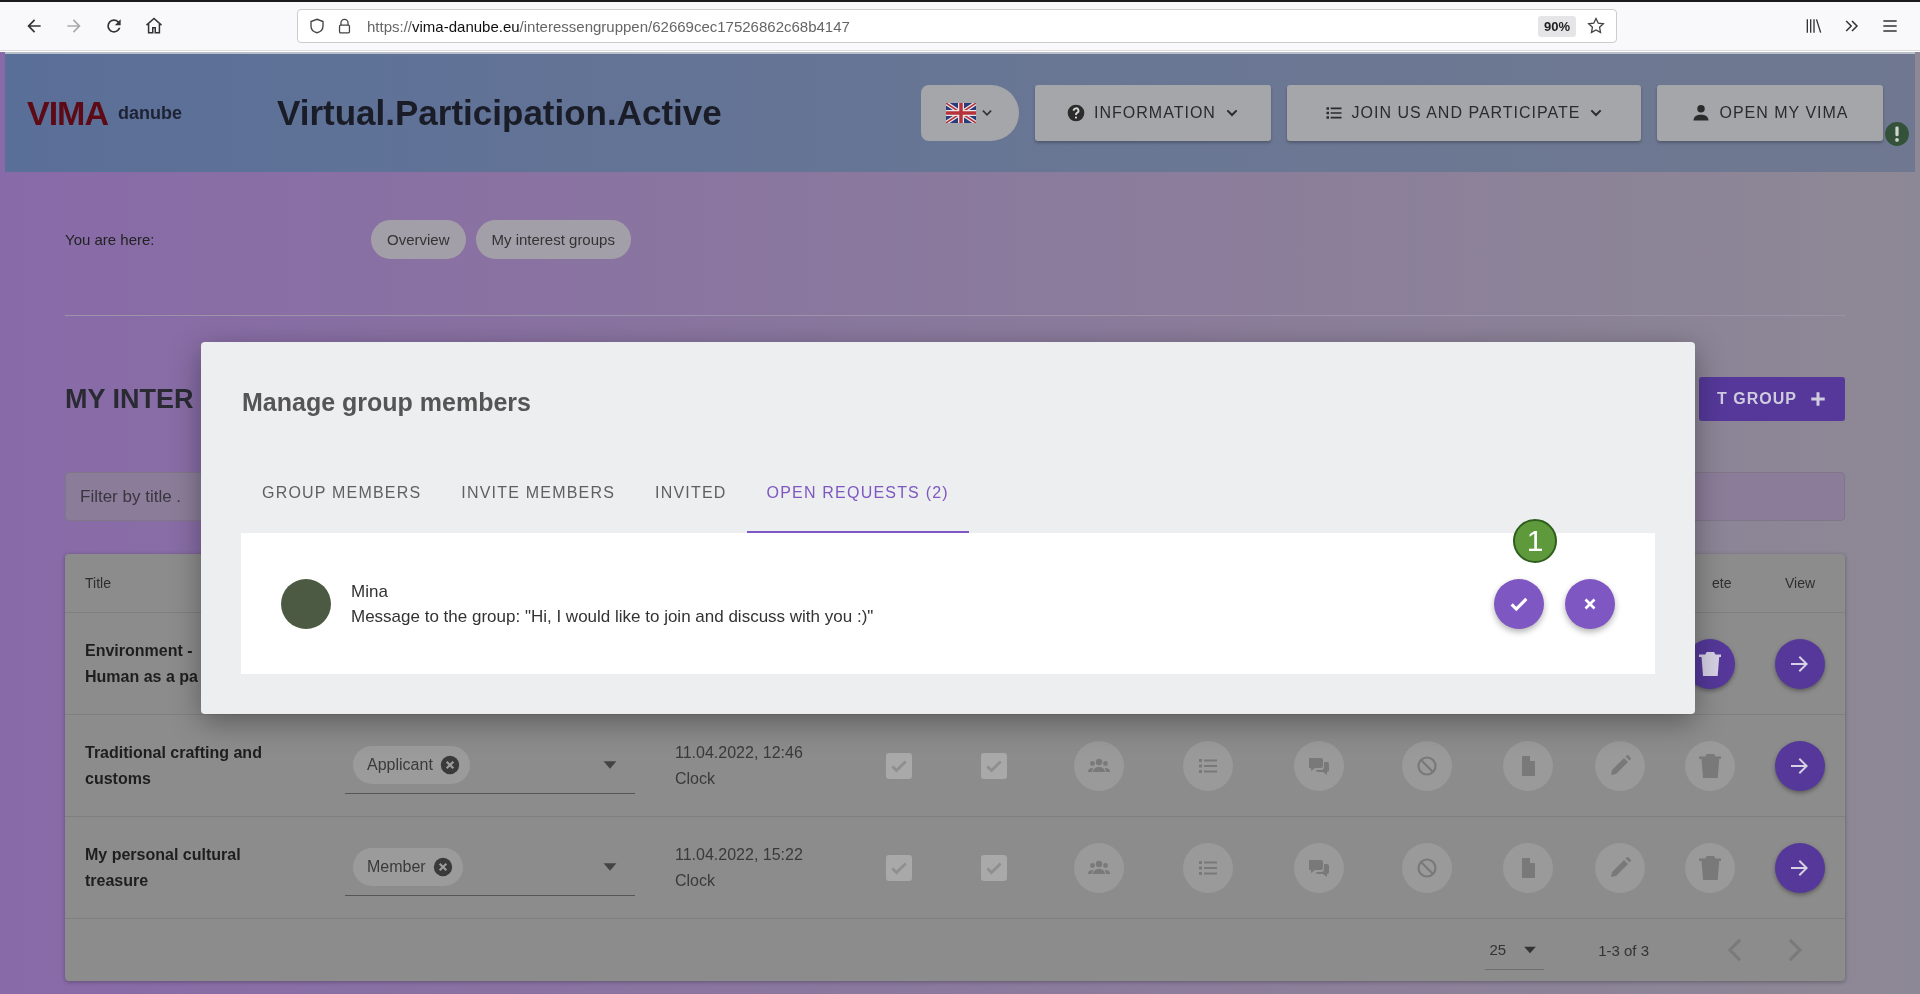 The width and height of the screenshot is (1920, 994). Describe the element at coordinates (142, 663) in the screenshot. I see `group-title: Environment - Human as a pa` at that location.